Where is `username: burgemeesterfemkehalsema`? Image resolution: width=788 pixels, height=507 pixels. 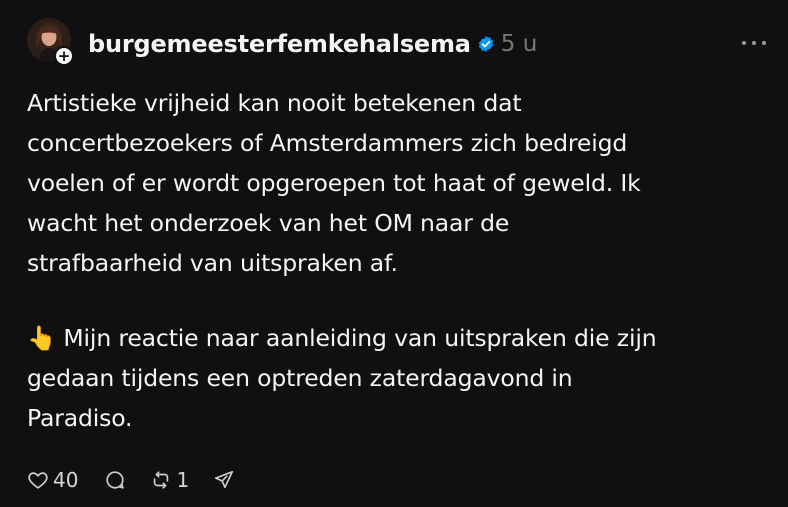
username: burgemeesterfemkehalsema is located at coordinates (279, 44).